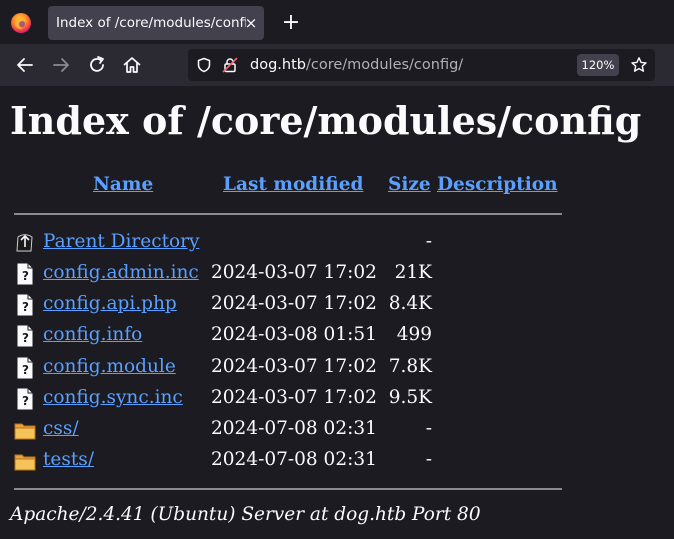 The image size is (674, 539). Describe the element at coordinates (293, 184) in the screenshot. I see `sort-by-last-modified-link: Last modified` at that location.